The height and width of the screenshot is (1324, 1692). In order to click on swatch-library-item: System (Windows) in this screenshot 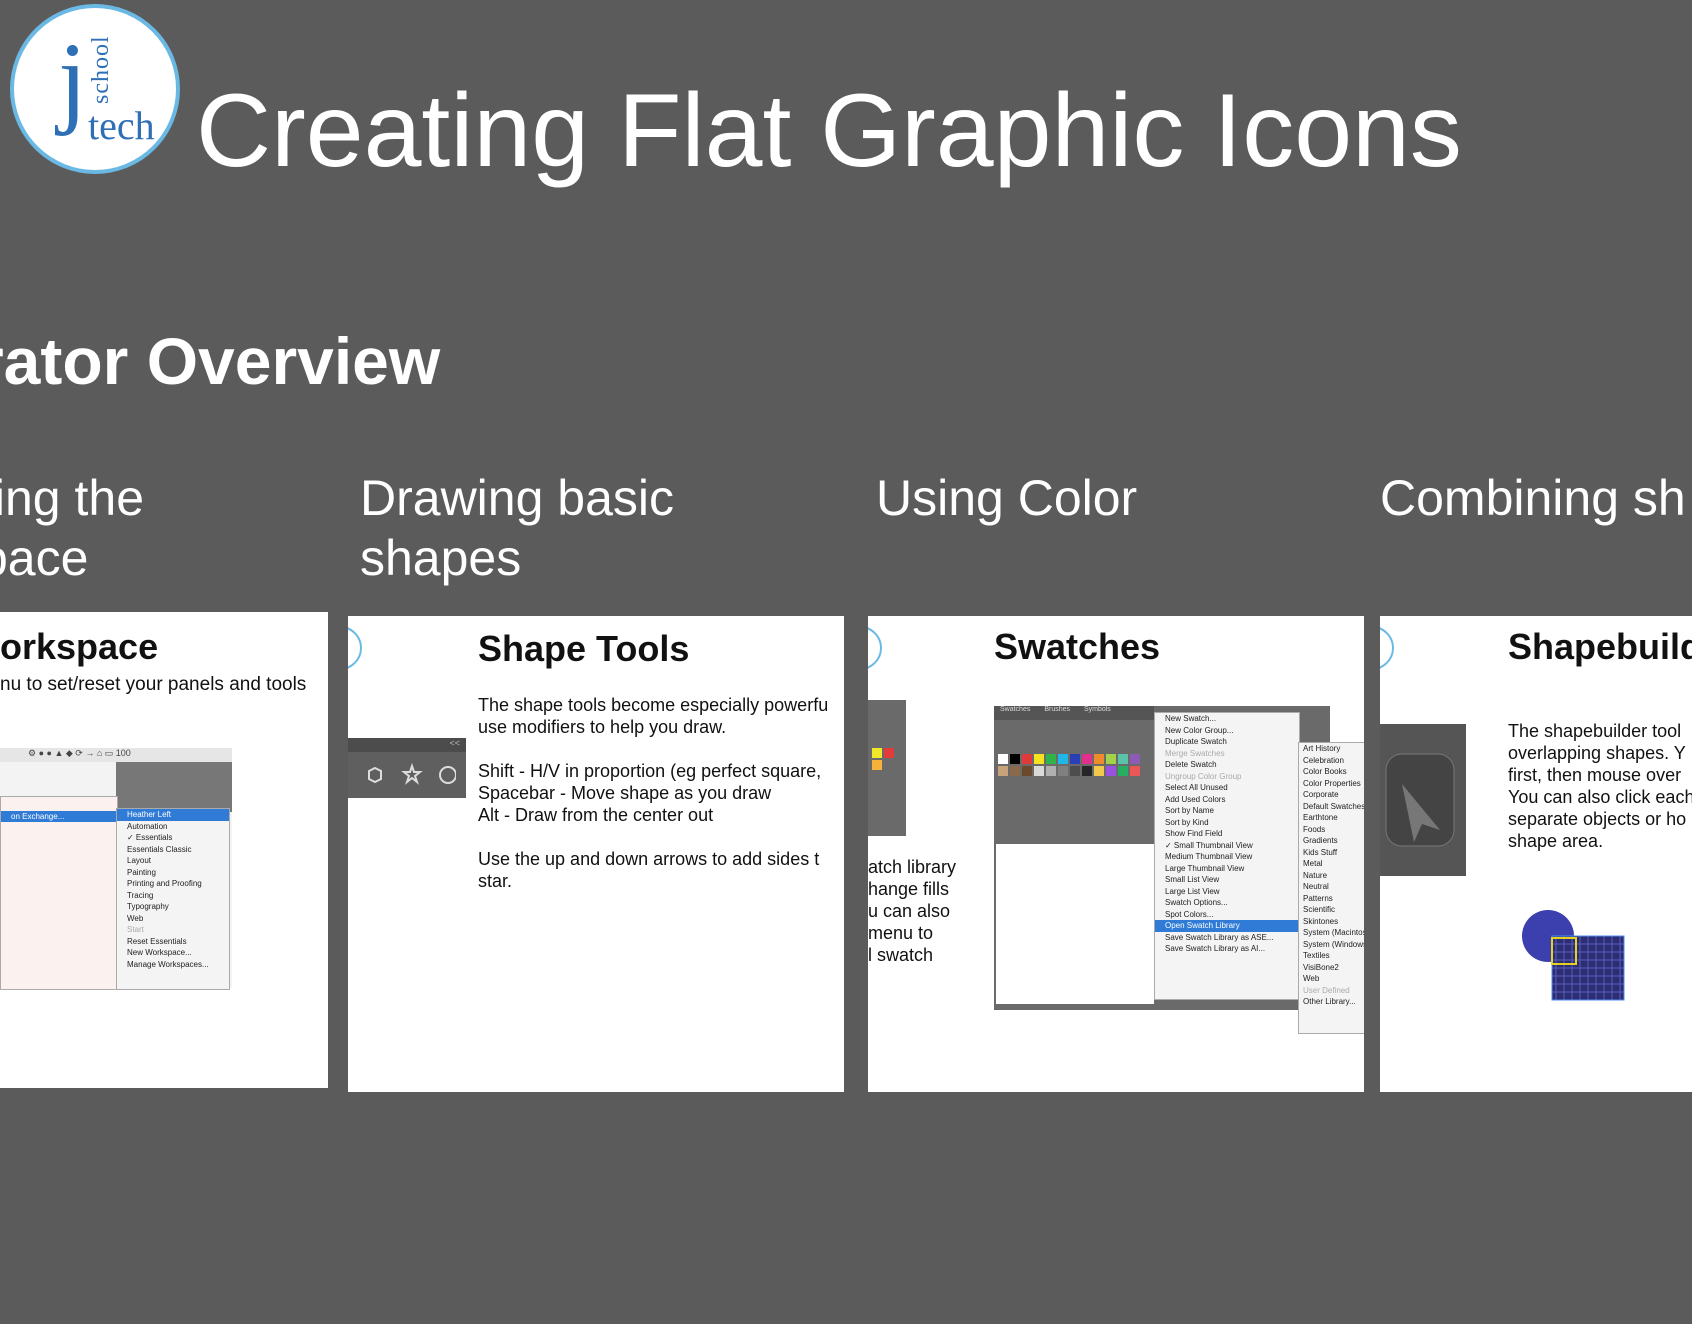, I will do `click(1331, 945)`.